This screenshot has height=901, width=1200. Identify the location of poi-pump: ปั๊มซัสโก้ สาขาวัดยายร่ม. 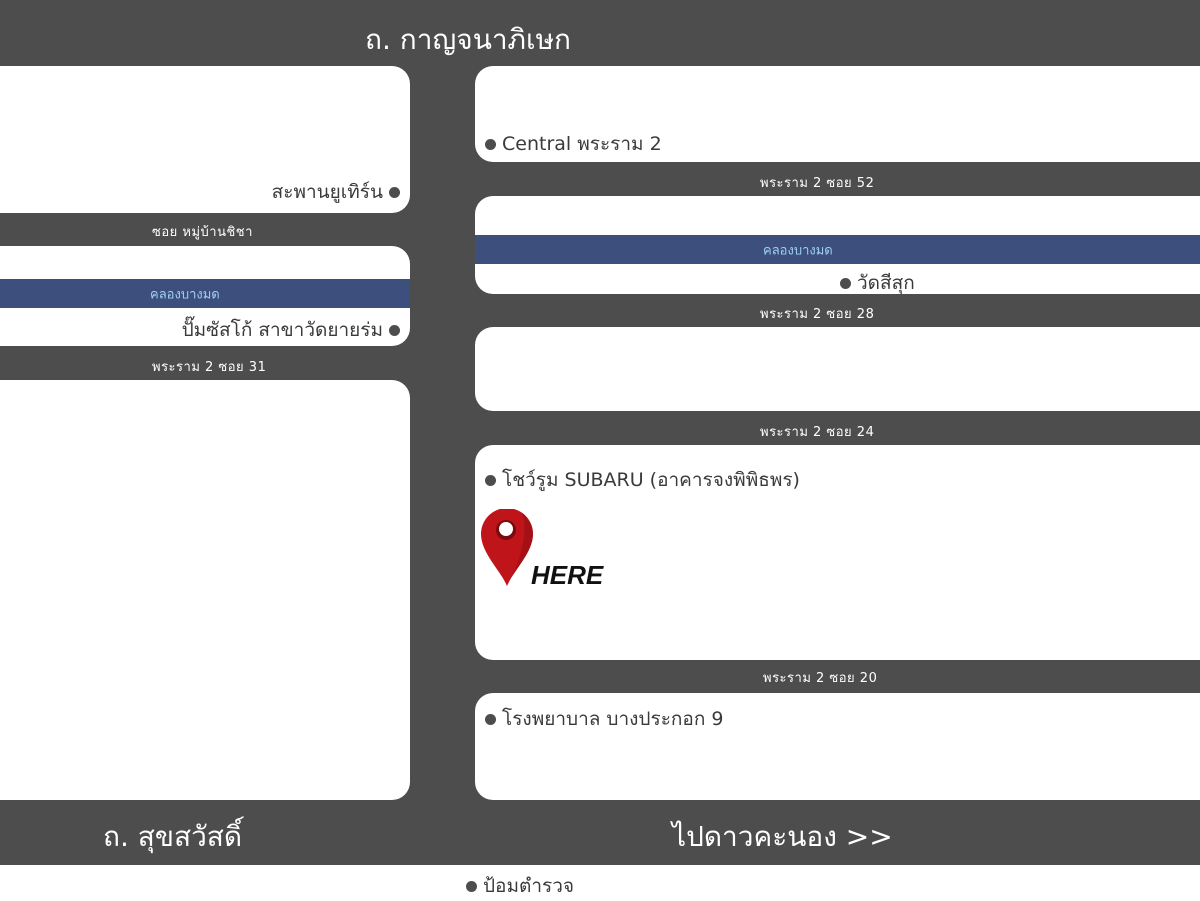
(291, 330).